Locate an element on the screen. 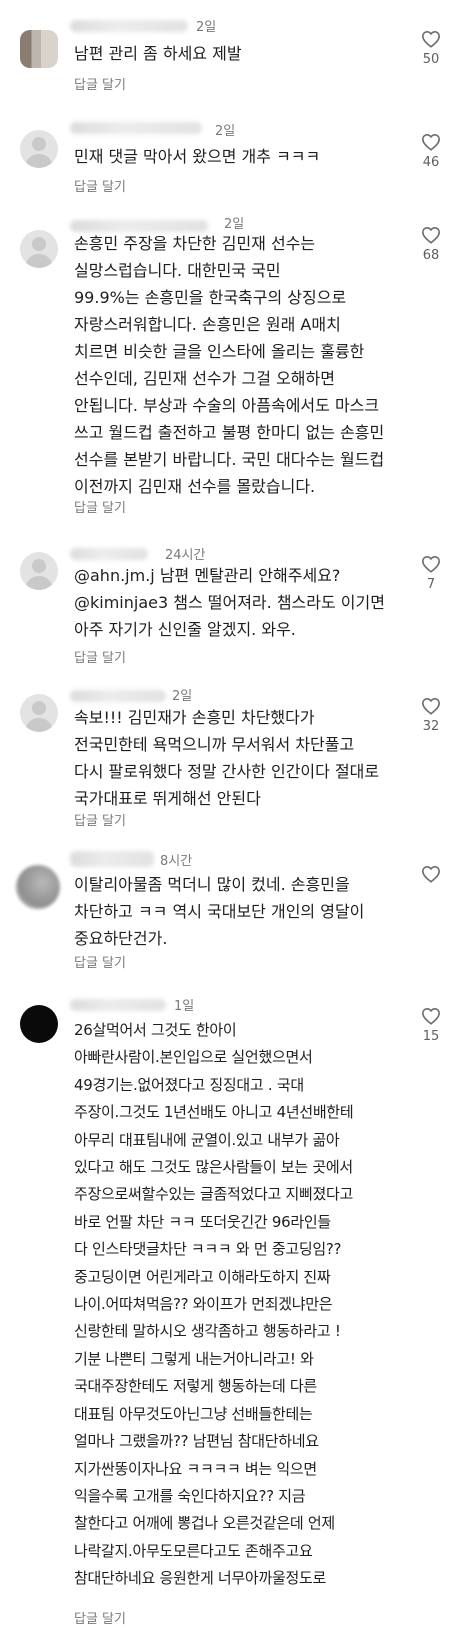 Image resolution: width=474 pixels, height=1633 pixels. like-button: 68 is located at coordinates (431, 244).